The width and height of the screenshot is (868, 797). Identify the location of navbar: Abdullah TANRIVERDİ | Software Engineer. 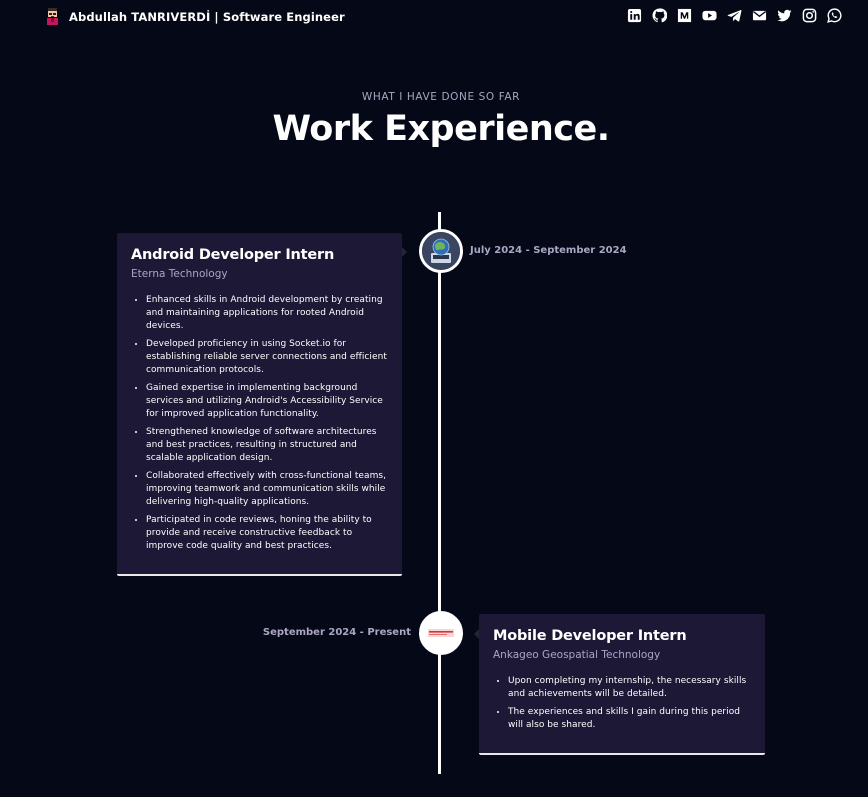
(434, 17).